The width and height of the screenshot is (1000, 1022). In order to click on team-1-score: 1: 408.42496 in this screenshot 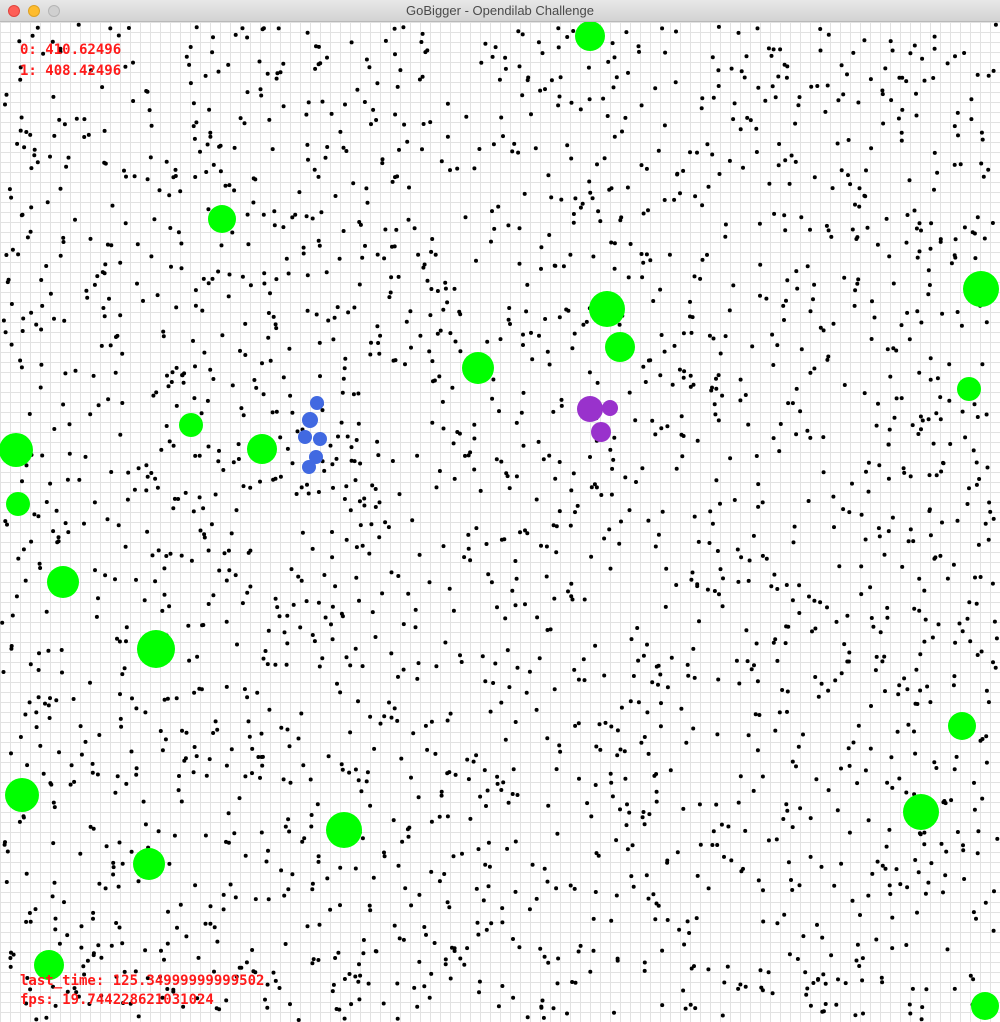, I will do `click(71, 71)`.